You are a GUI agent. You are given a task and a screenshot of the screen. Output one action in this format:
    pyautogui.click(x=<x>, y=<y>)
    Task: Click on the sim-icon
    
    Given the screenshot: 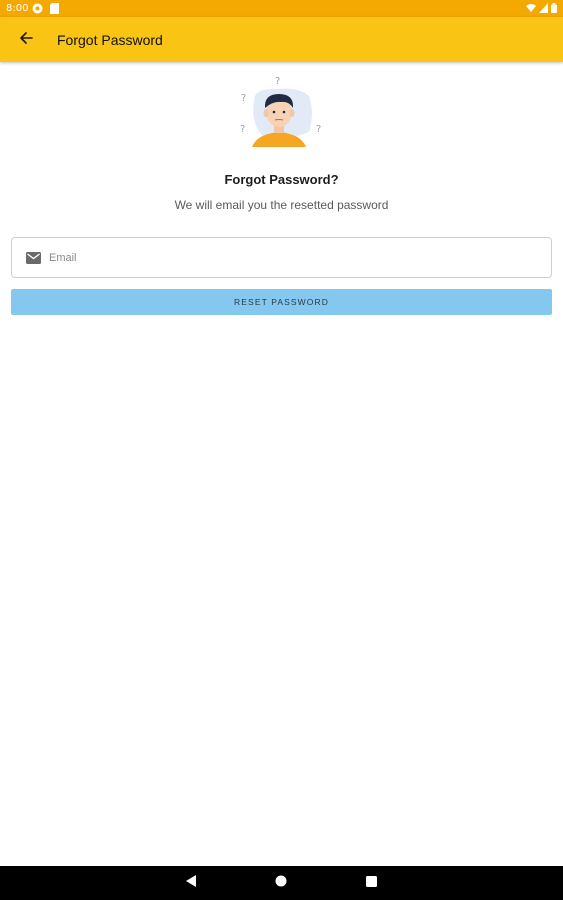 What is the action you would take?
    pyautogui.click(x=54, y=10)
    